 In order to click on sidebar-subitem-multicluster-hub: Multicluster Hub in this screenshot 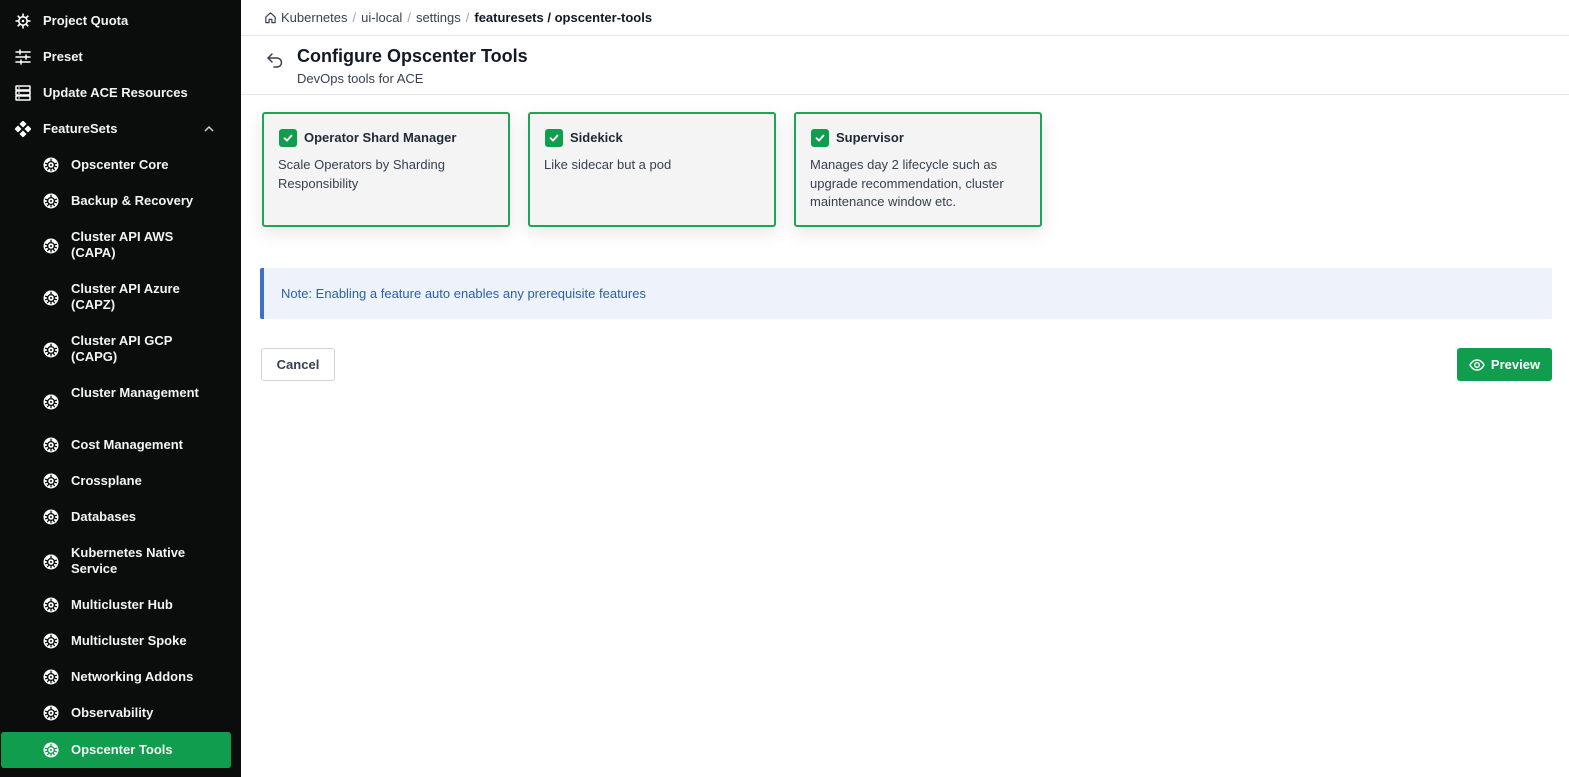, I will do `click(120, 605)`.